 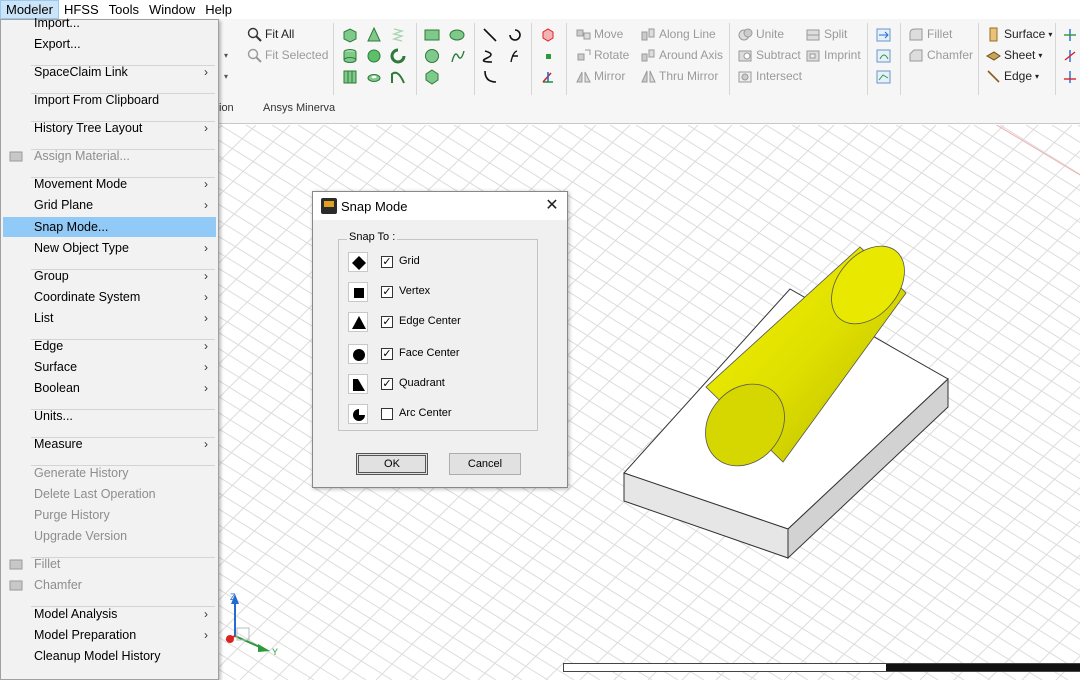 What do you see at coordinates (374, 56) in the screenshot?
I see `sphere-primitive-icon` at bounding box center [374, 56].